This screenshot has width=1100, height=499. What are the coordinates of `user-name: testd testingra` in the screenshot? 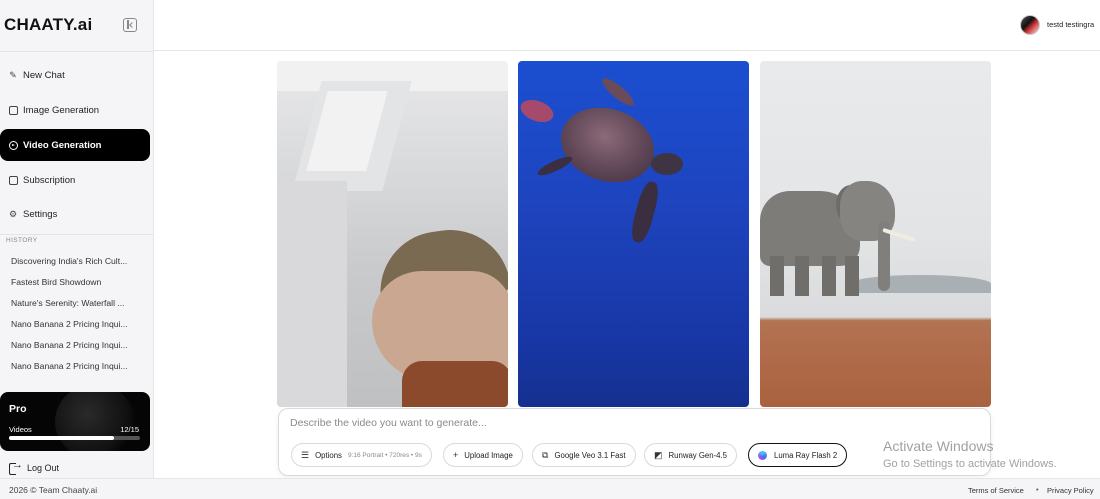 It's located at (1070, 24).